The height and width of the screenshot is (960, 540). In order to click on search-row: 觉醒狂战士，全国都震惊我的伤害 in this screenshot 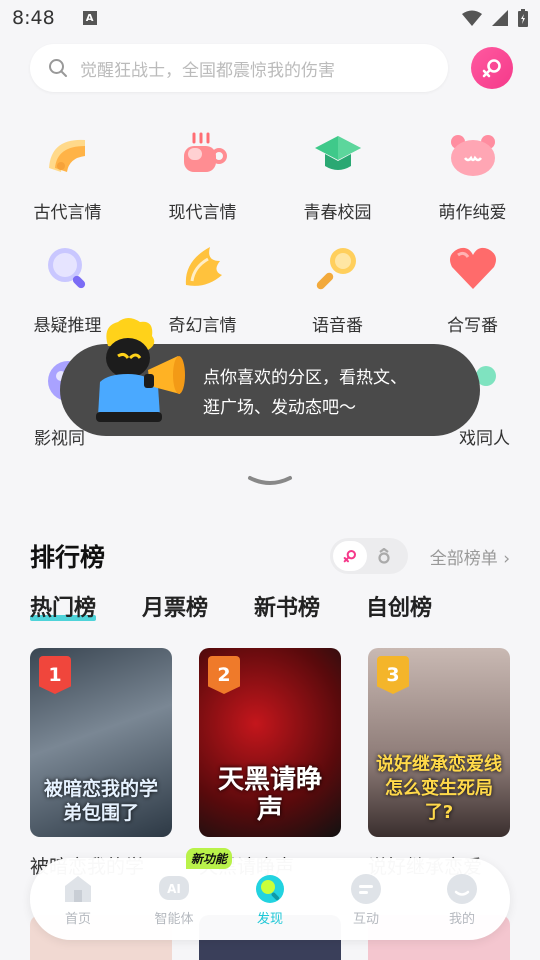, I will do `click(275, 68)`.